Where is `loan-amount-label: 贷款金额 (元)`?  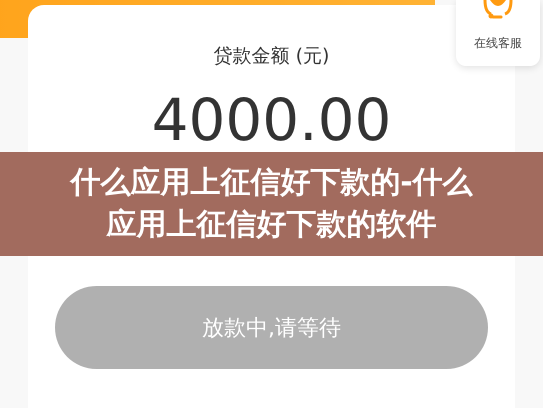 loan-amount-label: 贷款金额 (元) is located at coordinates (272, 56).